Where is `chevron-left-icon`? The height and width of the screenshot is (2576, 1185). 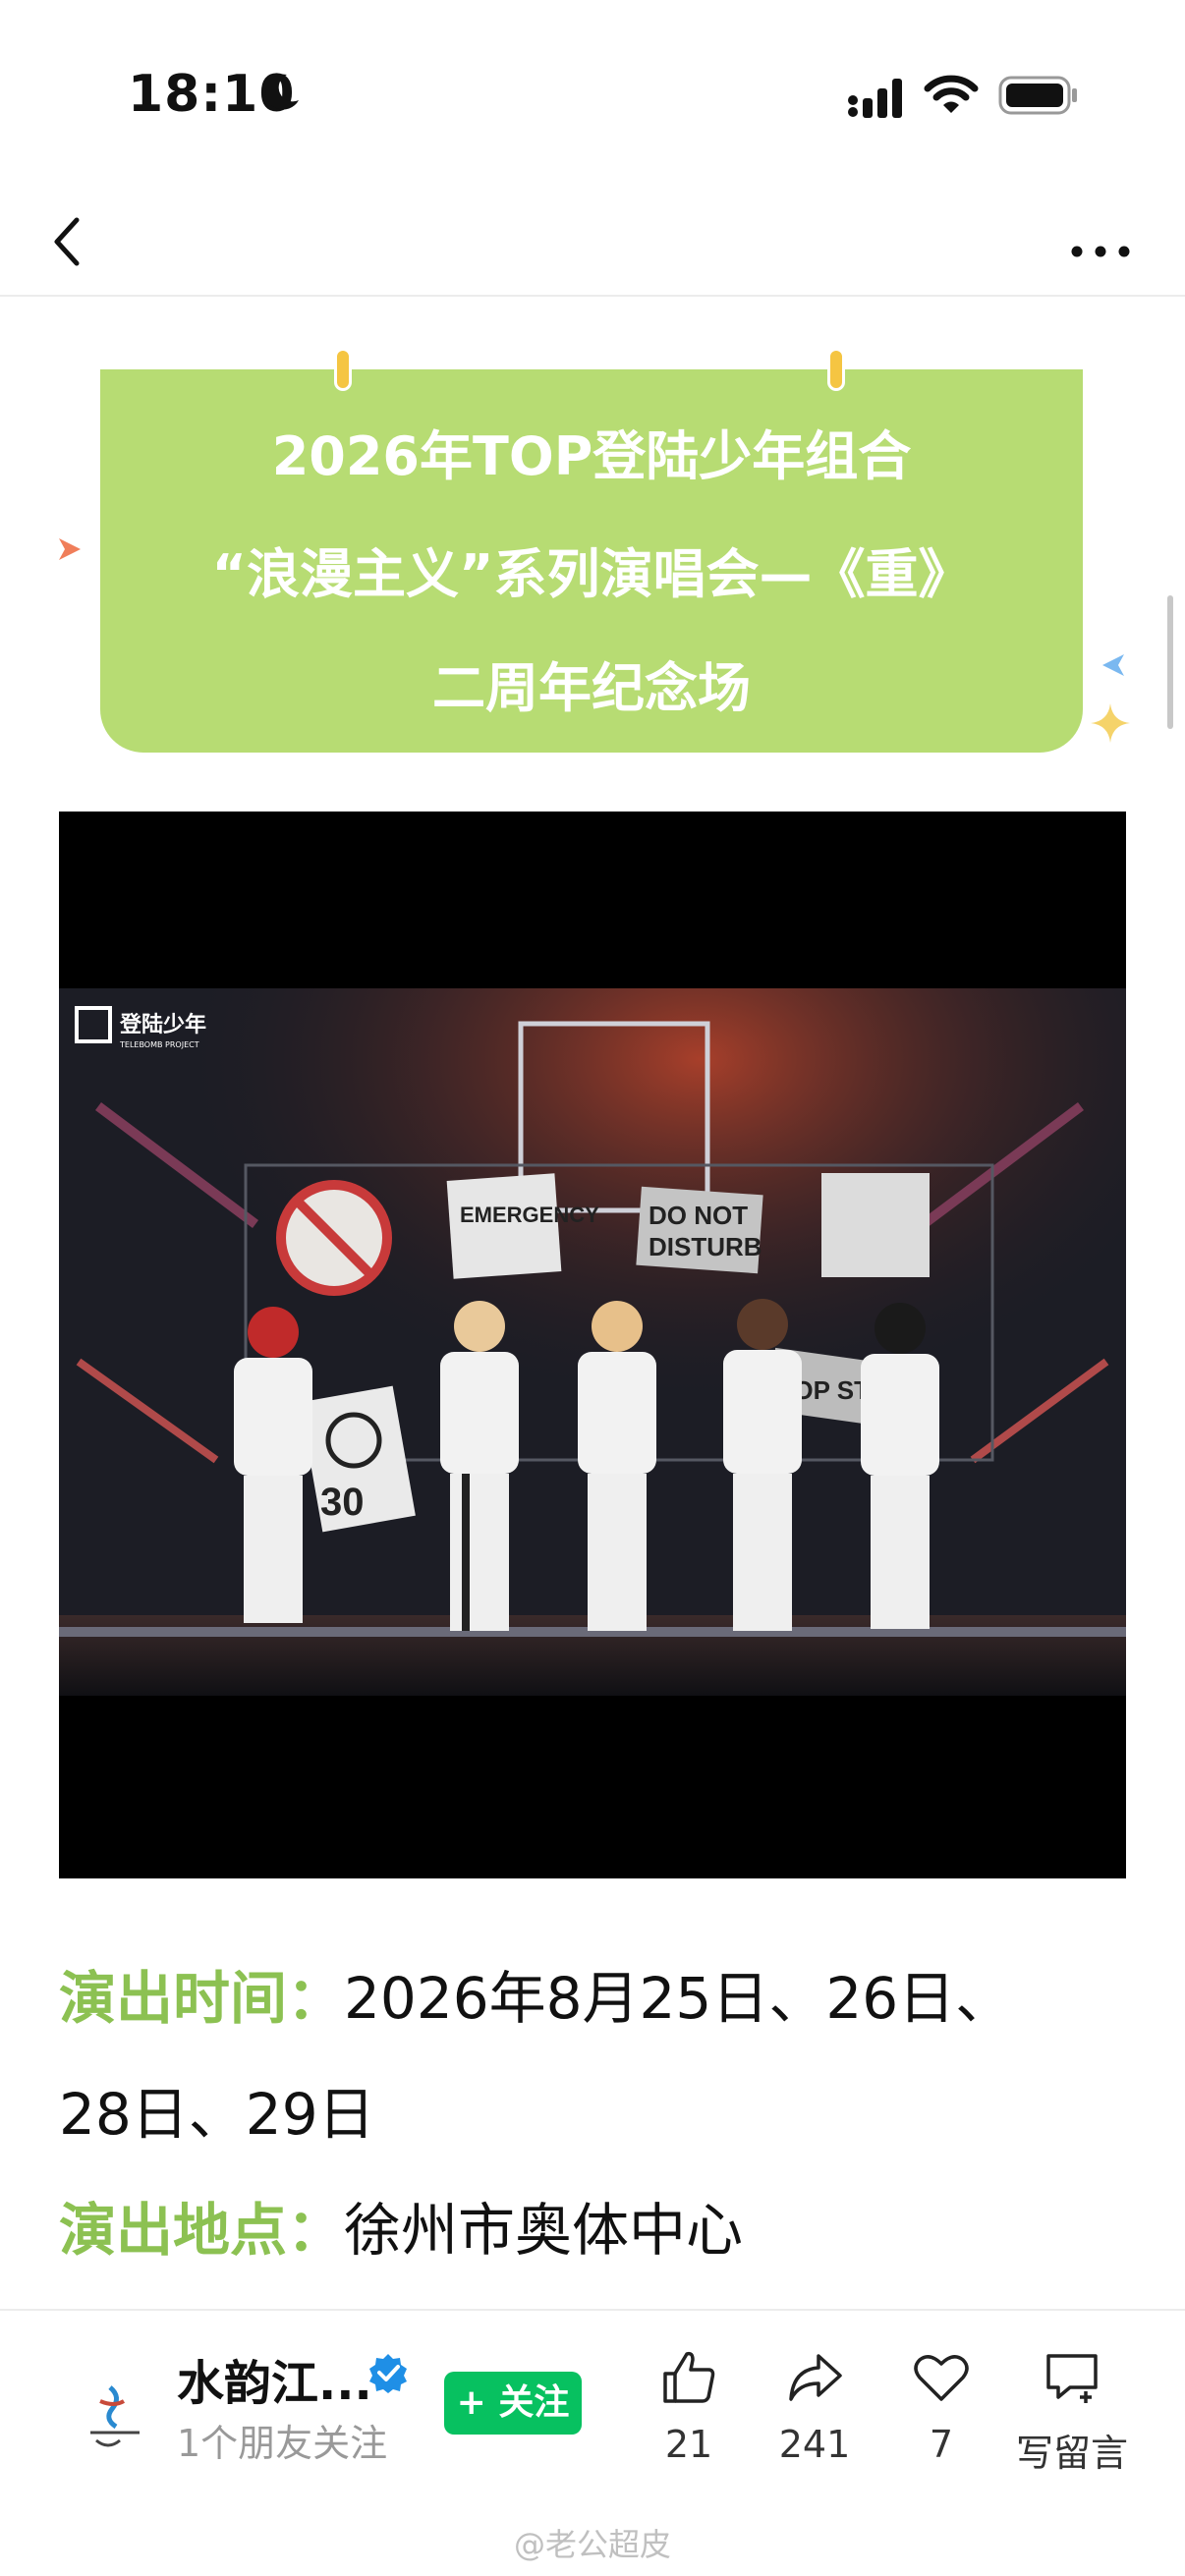 chevron-left-icon is located at coordinates (68, 241).